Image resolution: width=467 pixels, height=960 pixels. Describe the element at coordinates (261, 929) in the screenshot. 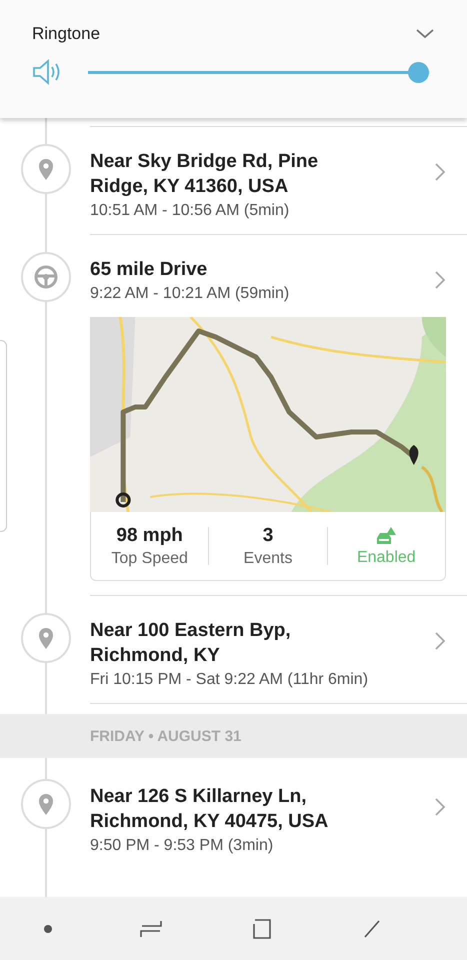

I see `home-icon` at that location.